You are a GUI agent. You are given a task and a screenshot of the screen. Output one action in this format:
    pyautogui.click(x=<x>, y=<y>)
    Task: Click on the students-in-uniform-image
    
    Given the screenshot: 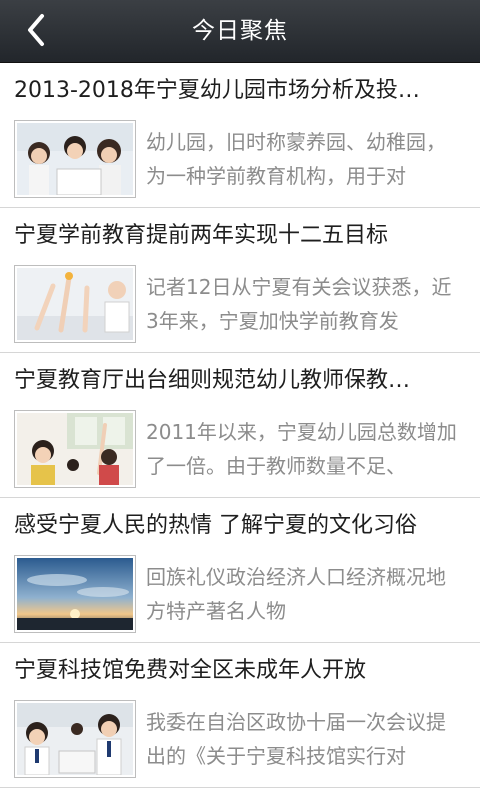 What is the action you would take?
    pyautogui.click(x=75, y=739)
    